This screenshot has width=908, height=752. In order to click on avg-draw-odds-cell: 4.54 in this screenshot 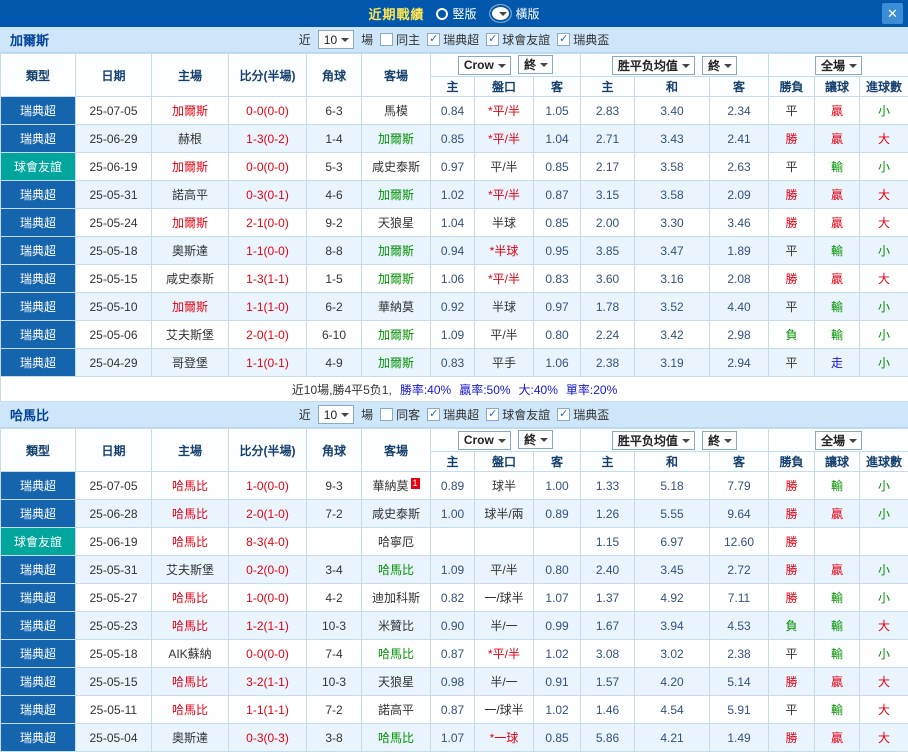, I will do `click(672, 710)`.